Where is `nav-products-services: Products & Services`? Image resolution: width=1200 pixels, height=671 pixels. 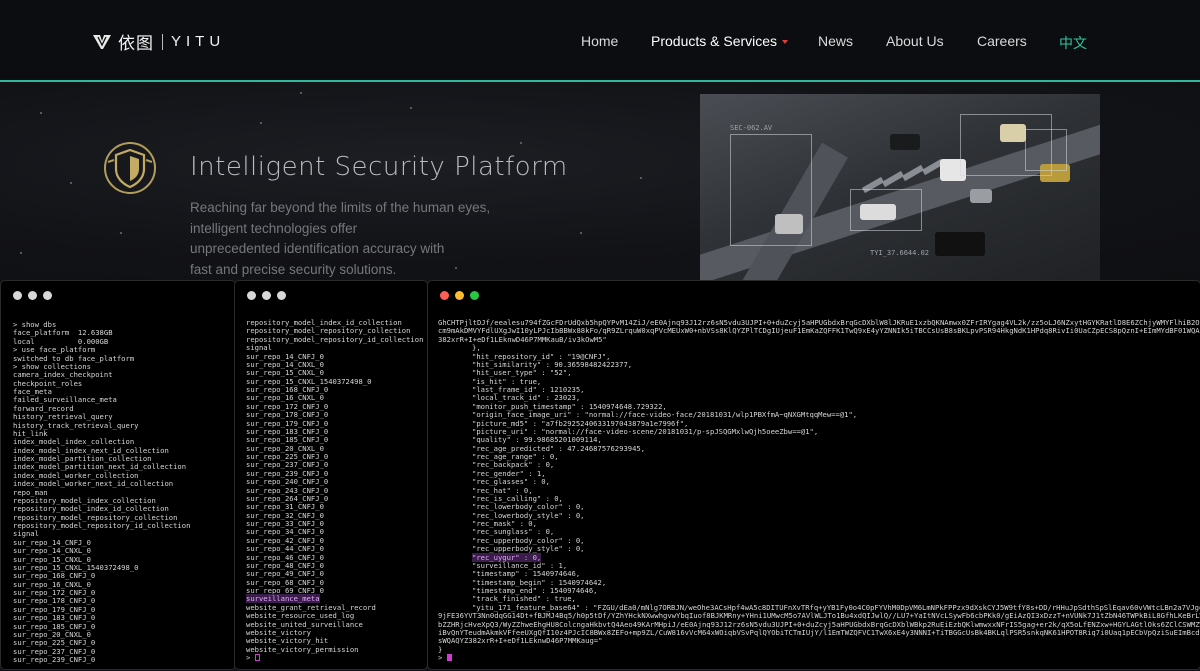 nav-products-services: Products & Services is located at coordinates (720, 41).